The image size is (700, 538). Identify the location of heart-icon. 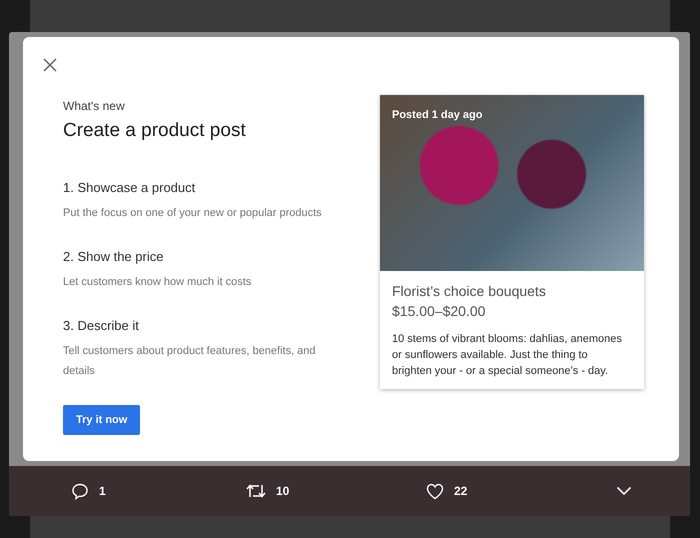
(435, 491).